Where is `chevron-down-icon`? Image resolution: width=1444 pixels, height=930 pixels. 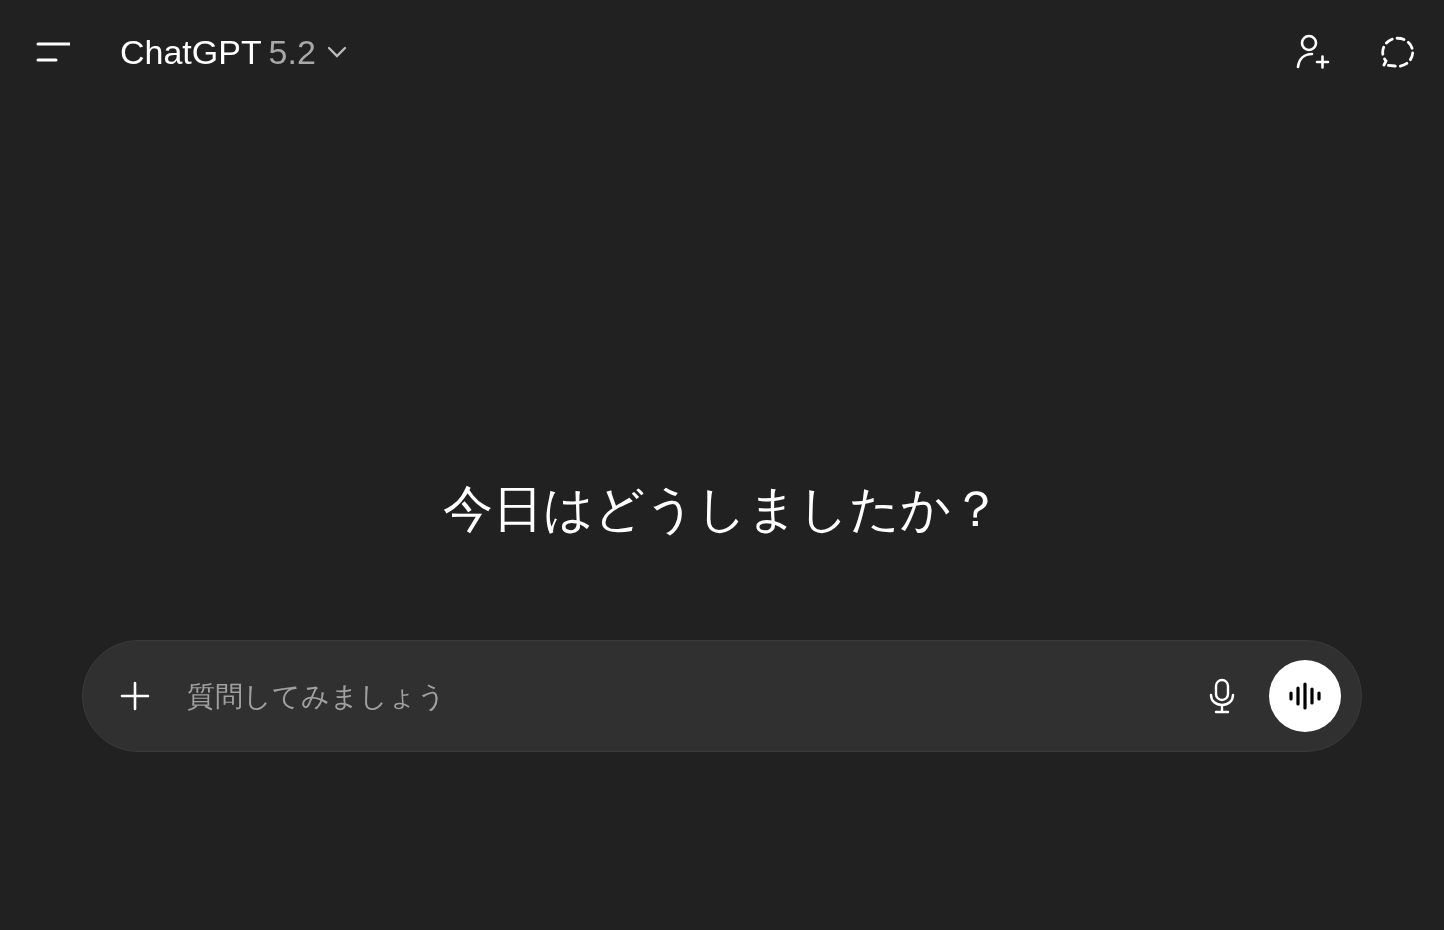
chevron-down-icon is located at coordinates (336, 52).